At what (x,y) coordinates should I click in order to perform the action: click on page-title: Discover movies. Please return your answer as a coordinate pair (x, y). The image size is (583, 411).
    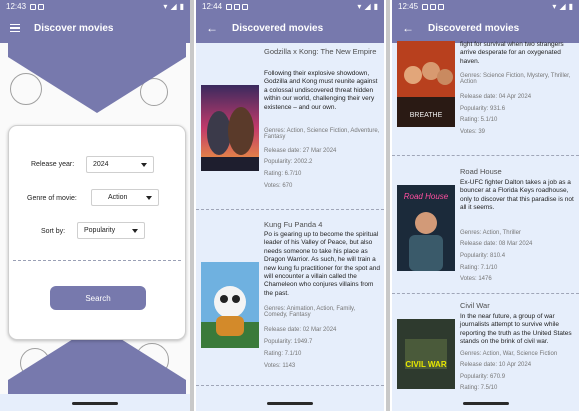
    Looking at the image, I should click on (74, 28).